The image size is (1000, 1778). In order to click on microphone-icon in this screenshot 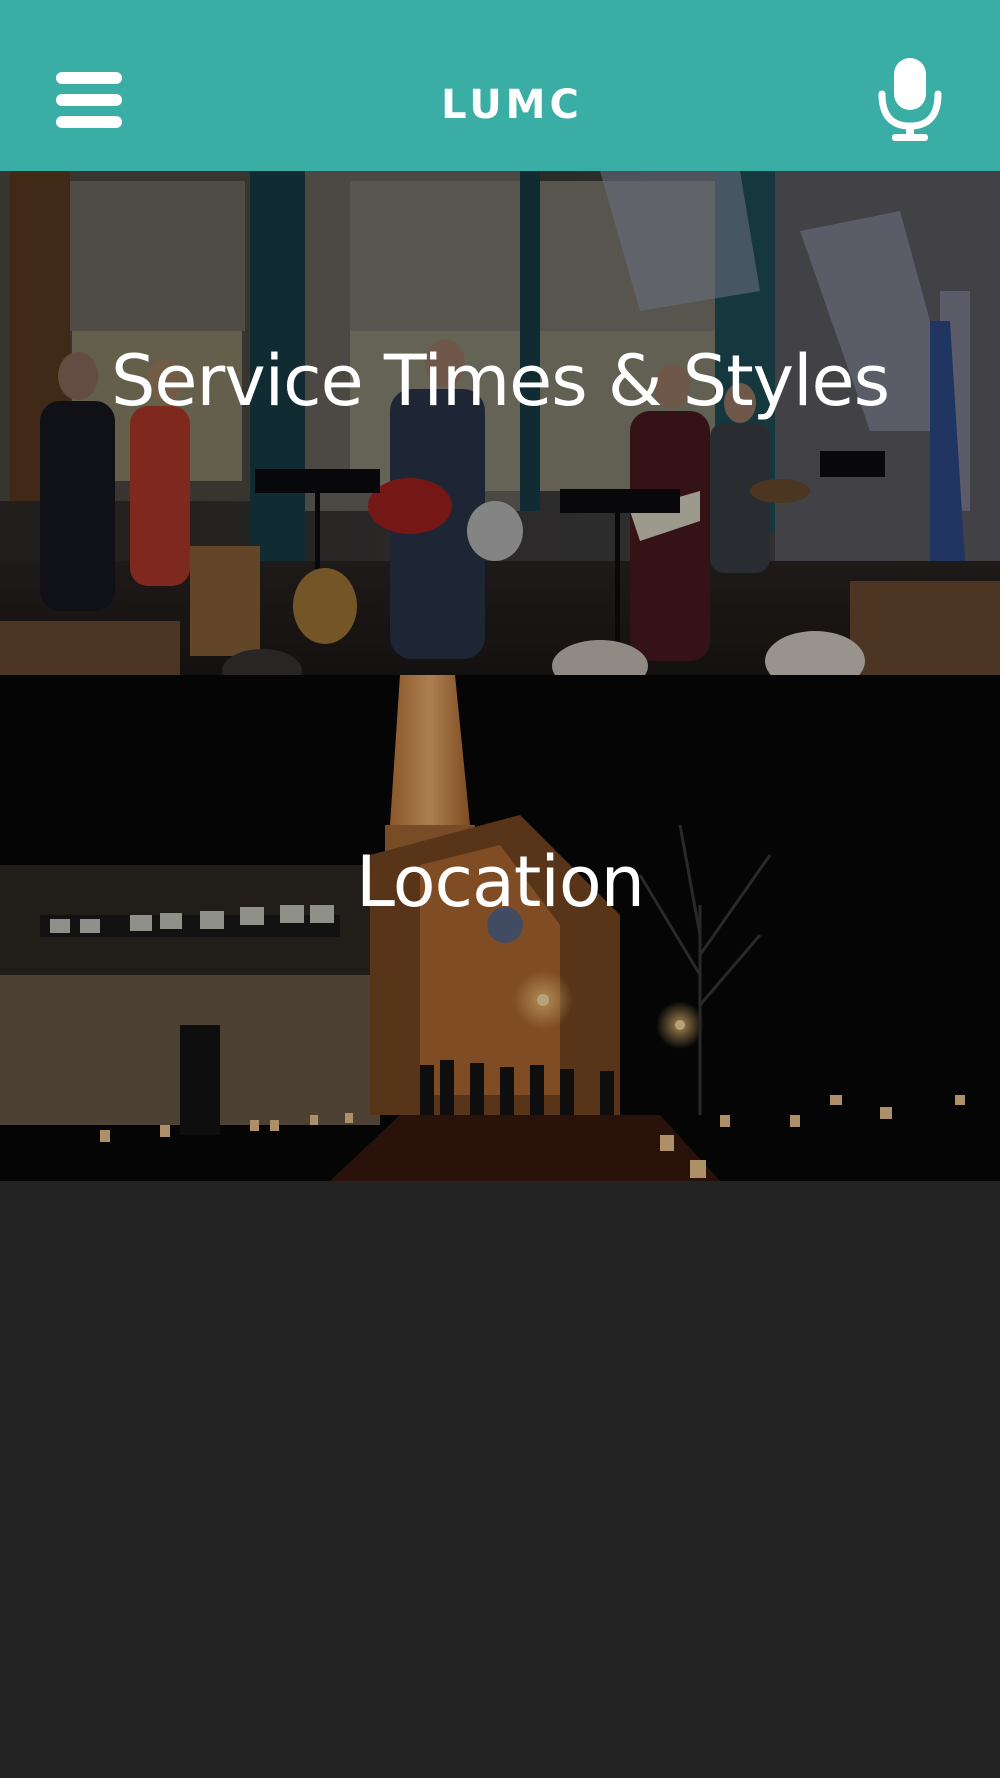, I will do `click(910, 99)`.